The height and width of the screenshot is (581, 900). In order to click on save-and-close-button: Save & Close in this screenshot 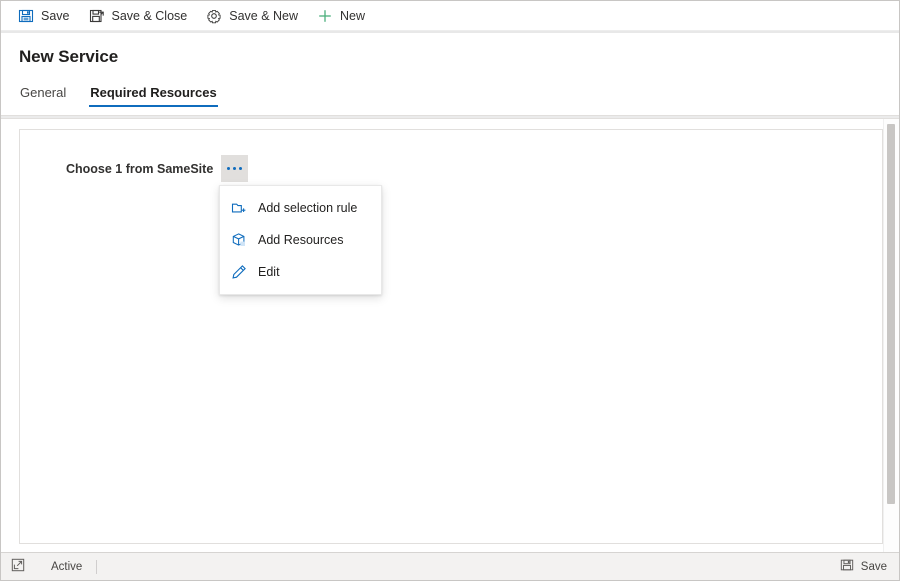, I will do `click(141, 16)`.